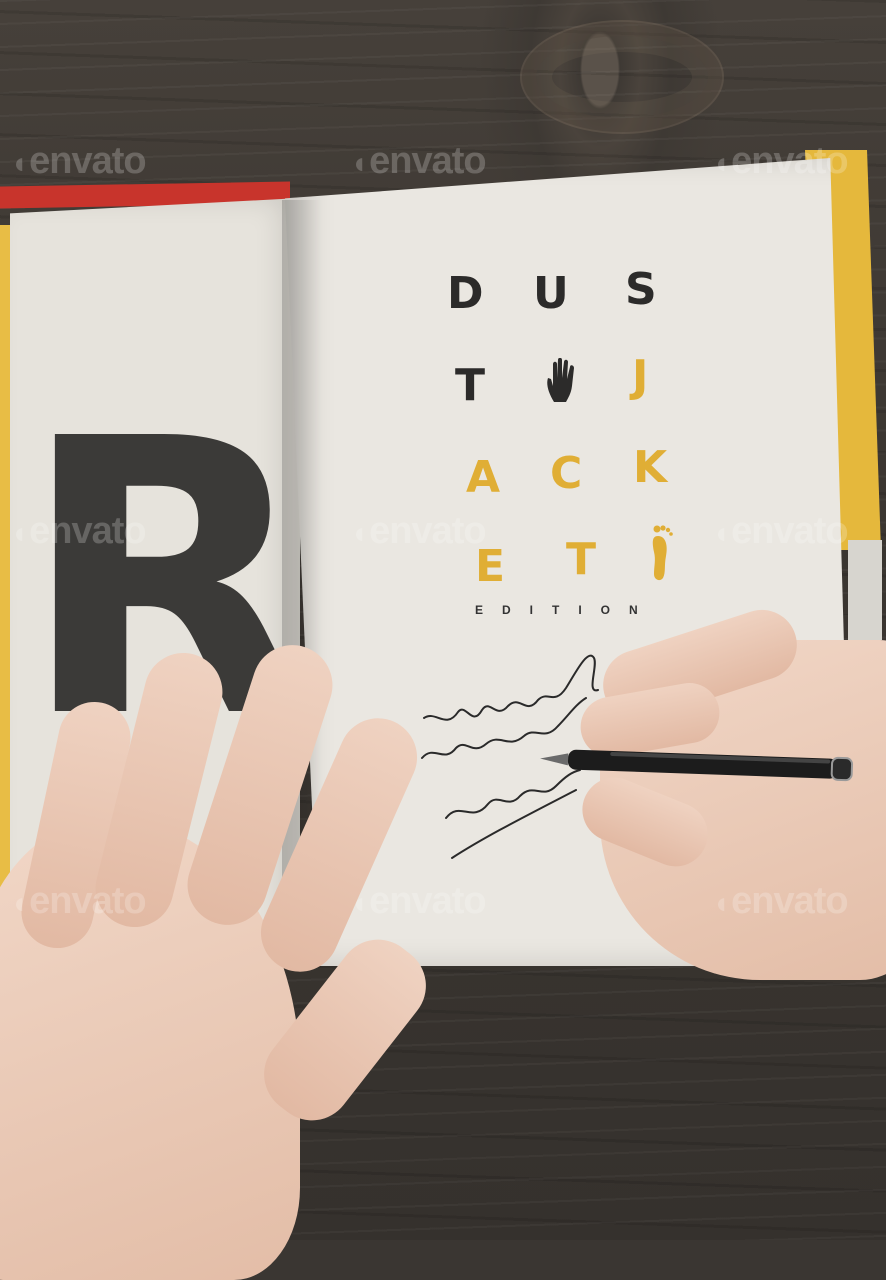  I want to click on title-letter-u: U, so click(551, 293).